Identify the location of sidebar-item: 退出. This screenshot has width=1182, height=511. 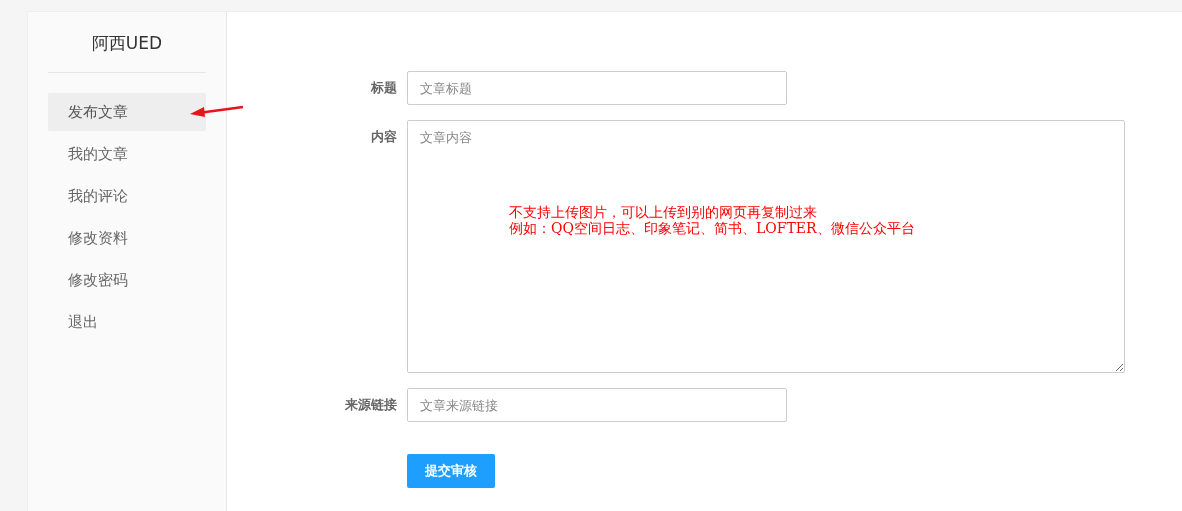
(127, 322).